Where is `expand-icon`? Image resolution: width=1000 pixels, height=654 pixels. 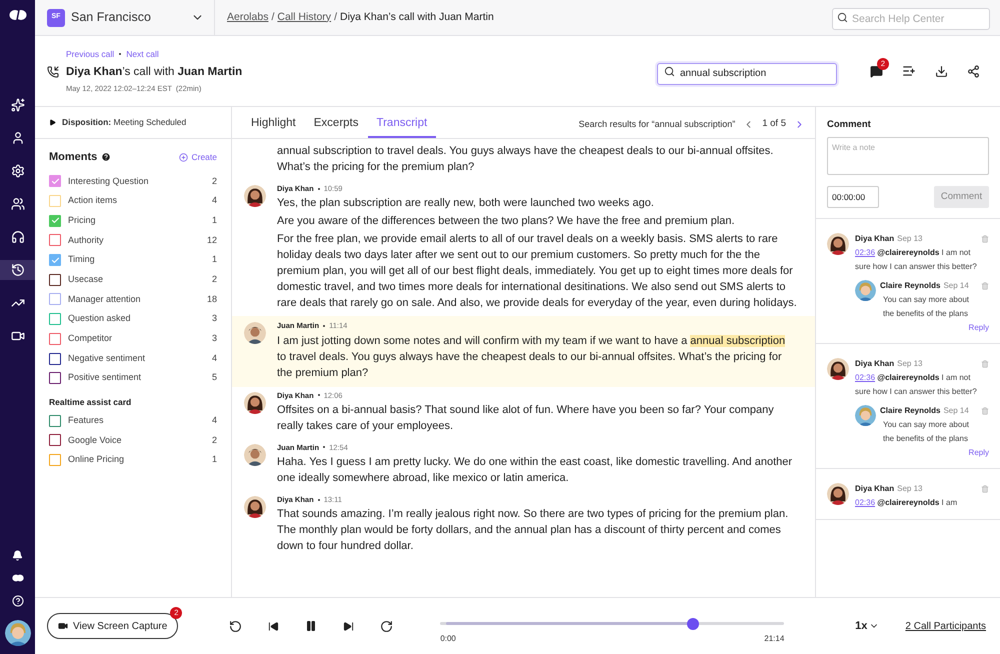
expand-icon is located at coordinates (52, 122).